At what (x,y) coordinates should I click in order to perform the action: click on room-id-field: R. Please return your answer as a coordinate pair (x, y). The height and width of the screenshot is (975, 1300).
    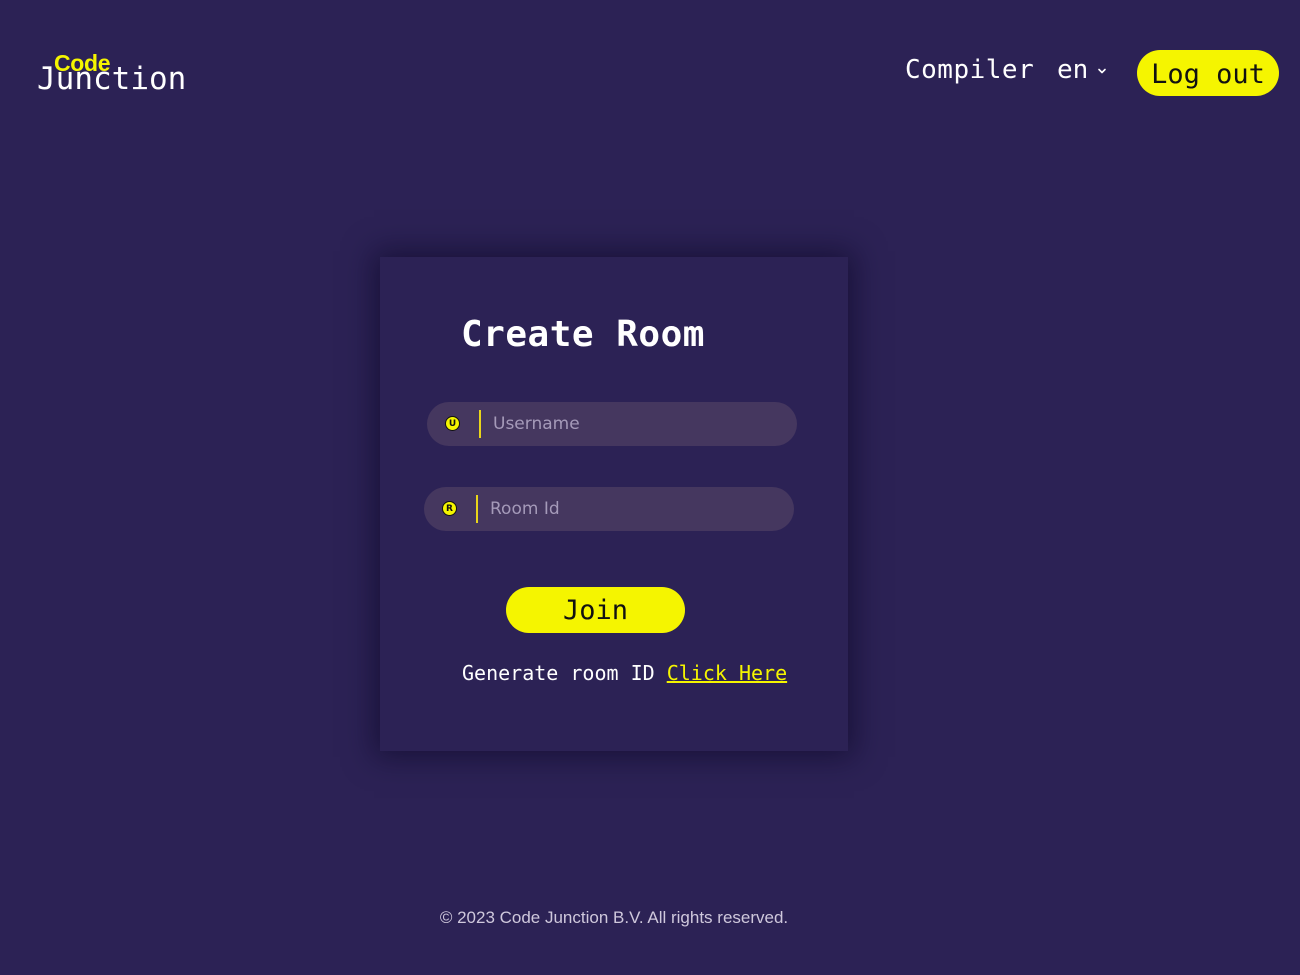
    Looking at the image, I should click on (609, 509).